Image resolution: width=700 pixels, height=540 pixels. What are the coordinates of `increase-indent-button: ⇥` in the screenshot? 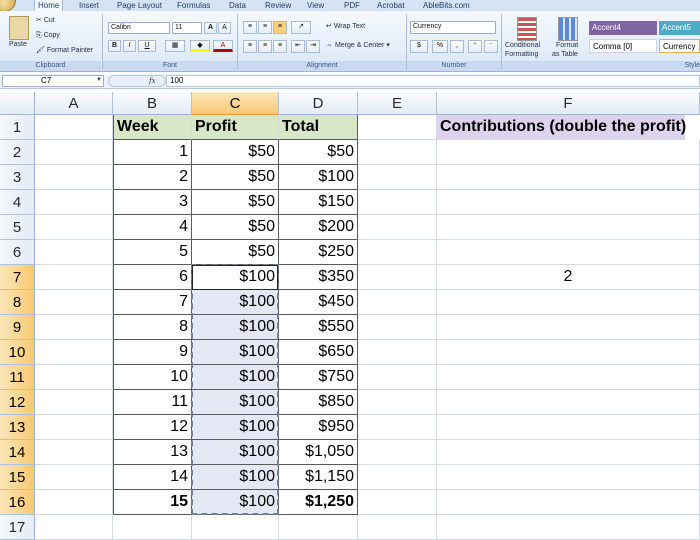 It's located at (313, 46).